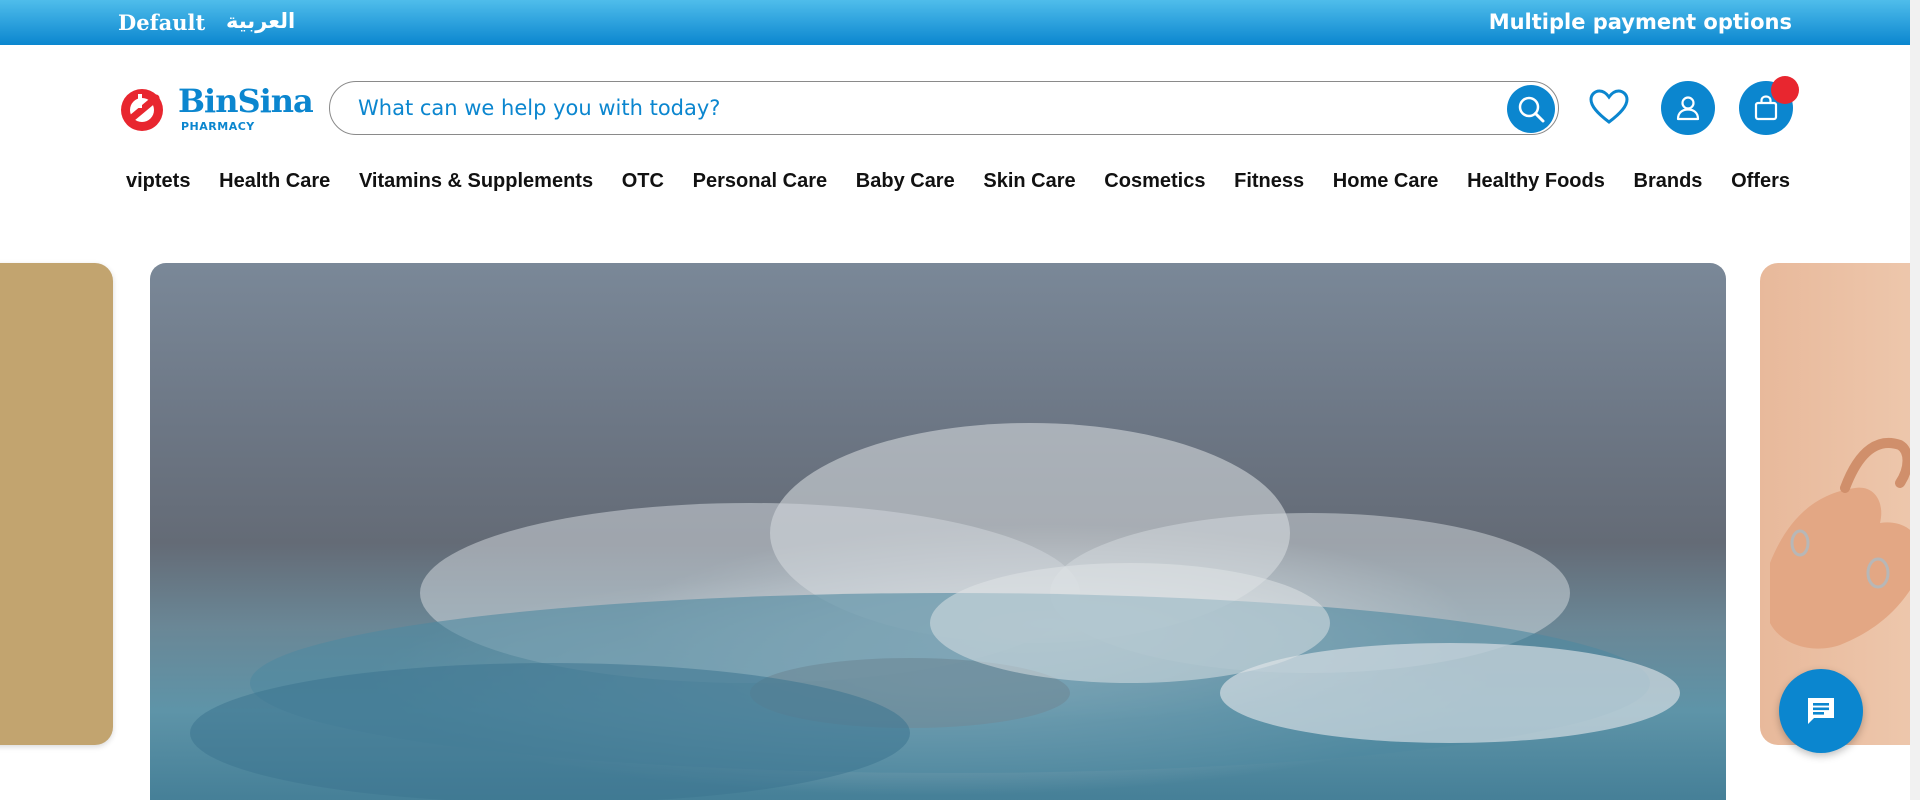 This screenshot has width=1920, height=800. I want to click on nav-item-home-care: Home Care, so click(1386, 185).